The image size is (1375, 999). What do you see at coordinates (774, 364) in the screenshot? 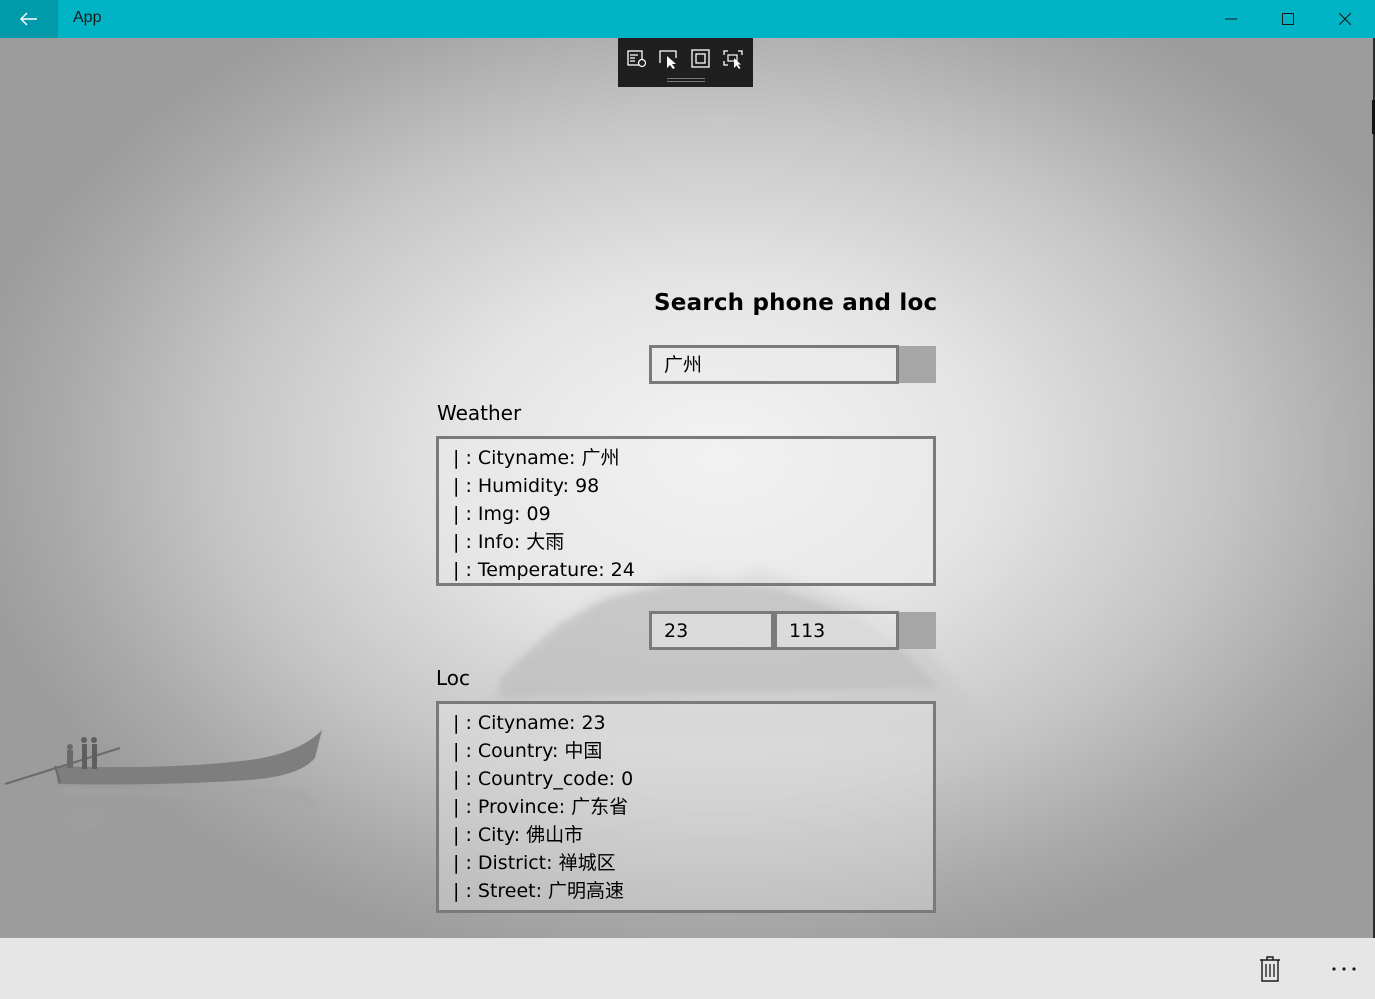
I see `city-search-input: 广州` at bounding box center [774, 364].